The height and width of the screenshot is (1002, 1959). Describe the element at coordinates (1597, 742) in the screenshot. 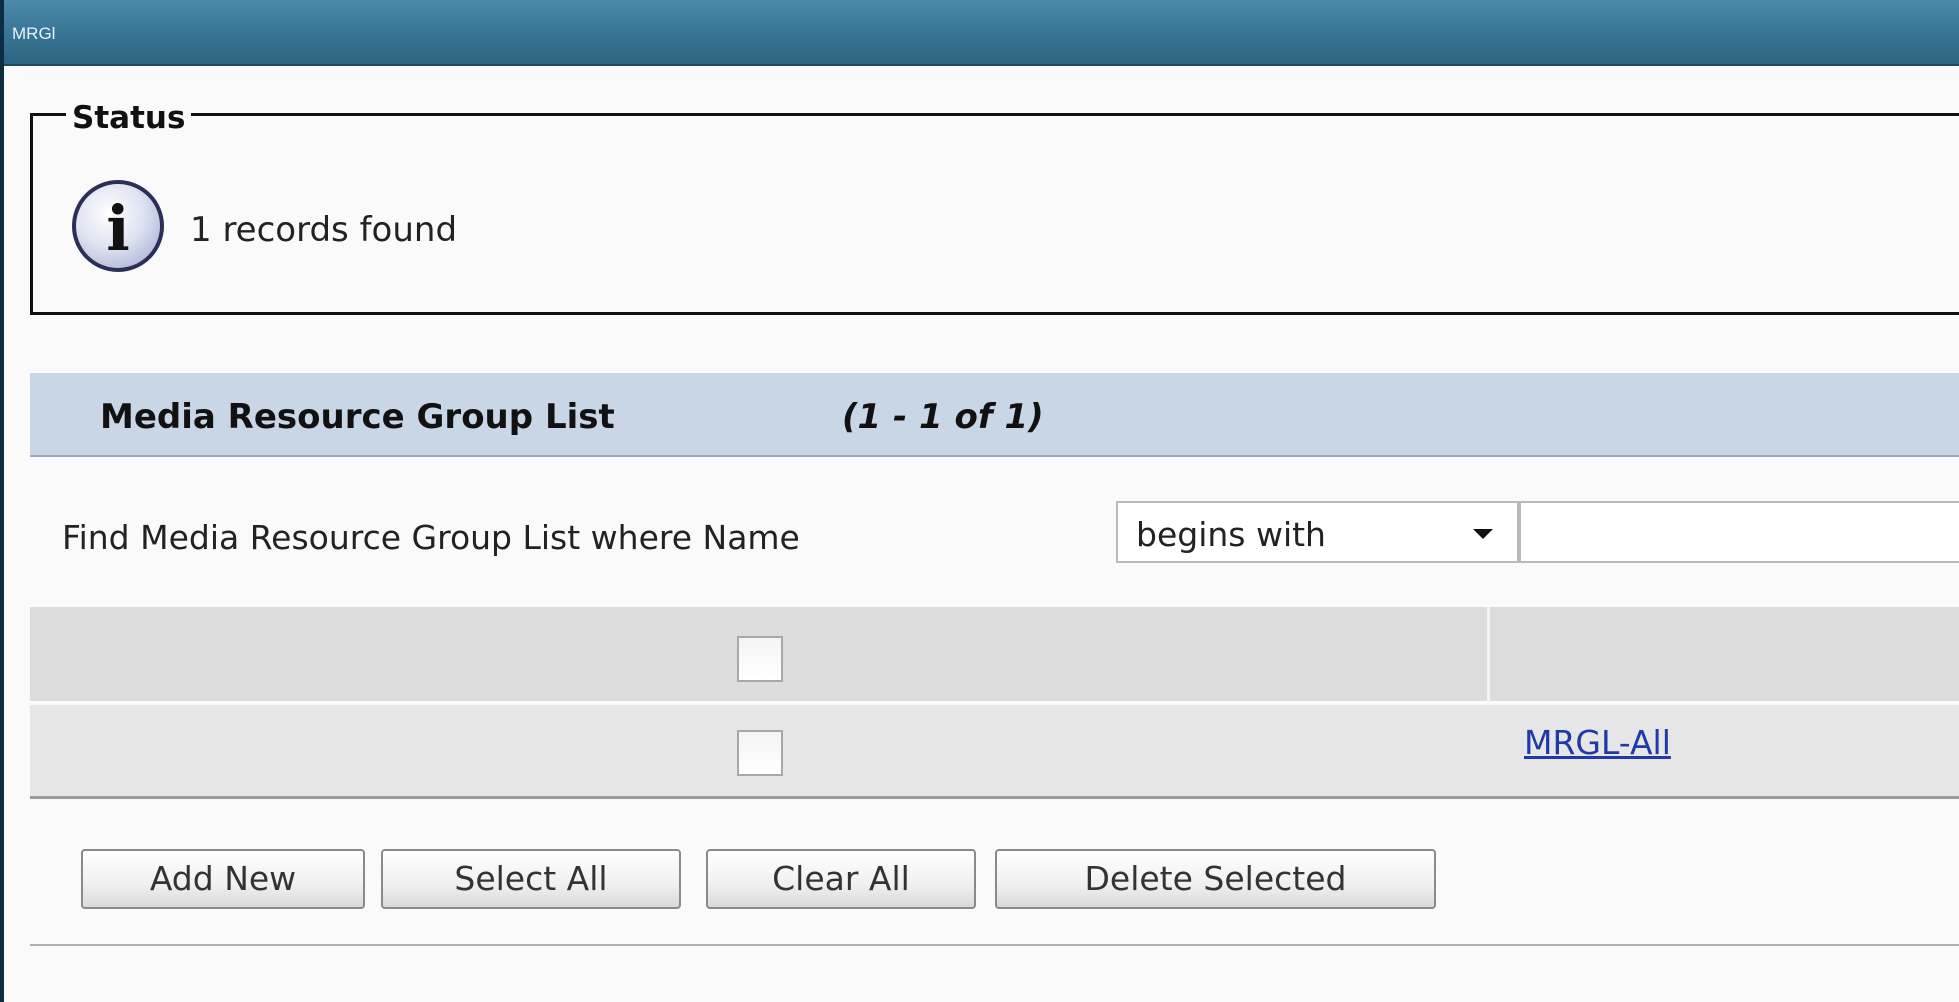

I see `row-name-link: MRGL-All` at that location.